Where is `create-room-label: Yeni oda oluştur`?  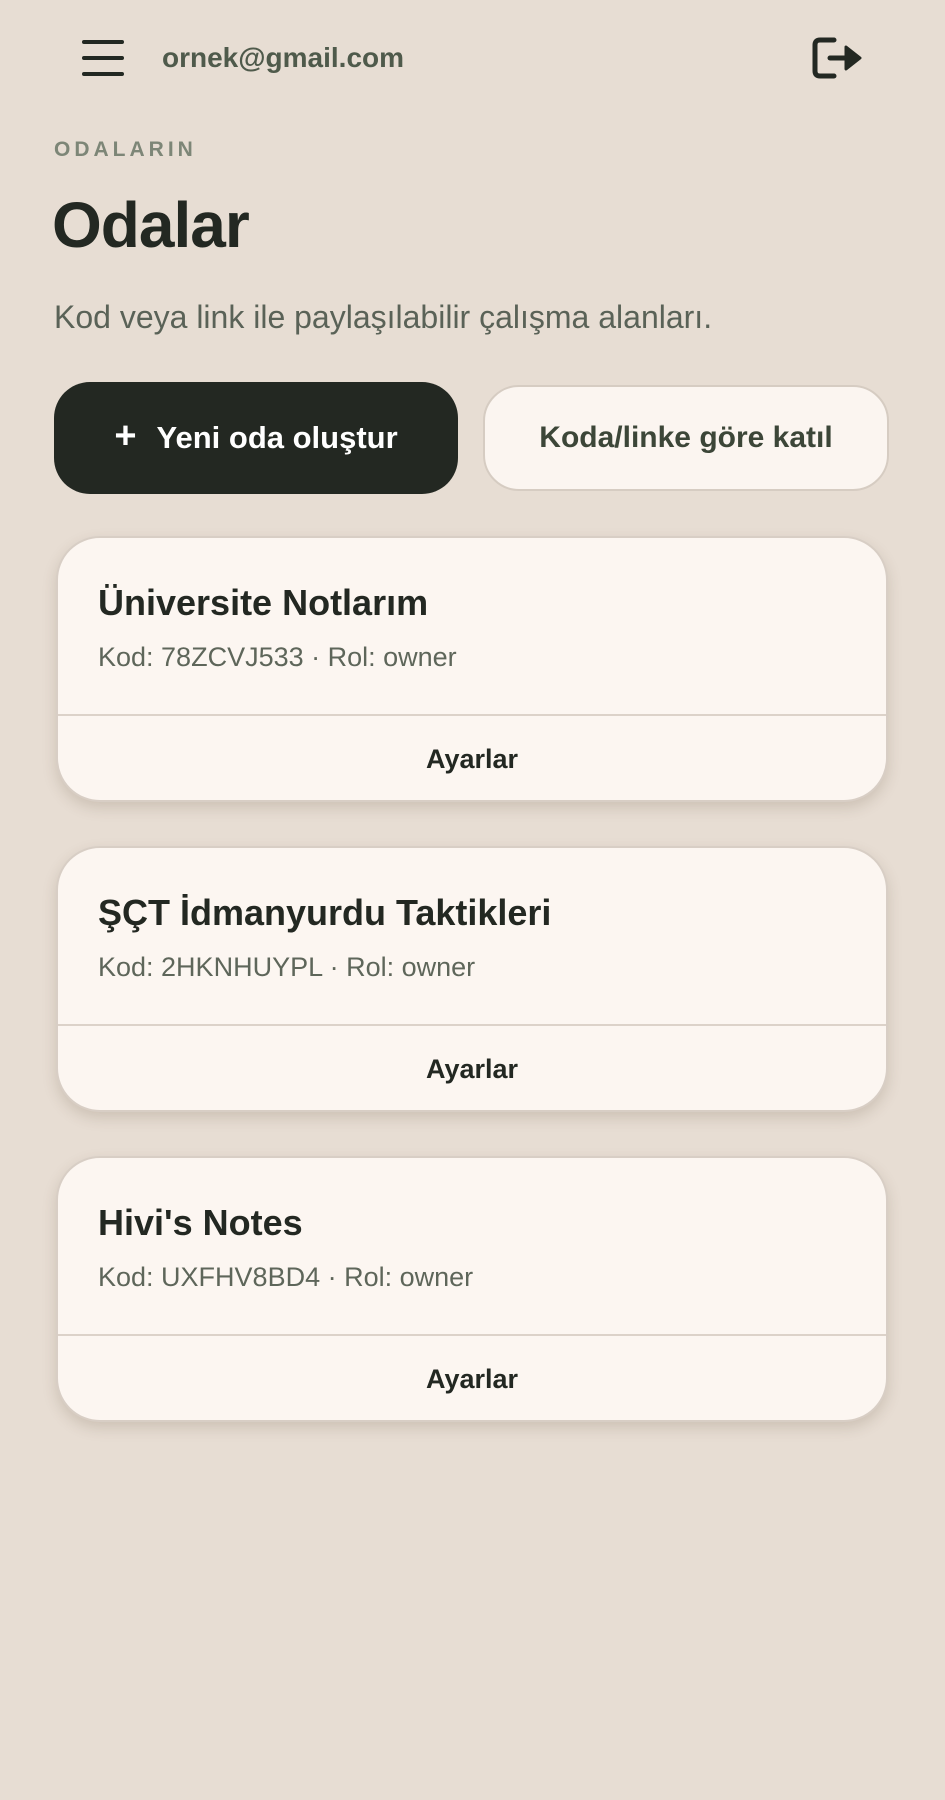
create-room-label: Yeni oda oluştur is located at coordinates (277, 437).